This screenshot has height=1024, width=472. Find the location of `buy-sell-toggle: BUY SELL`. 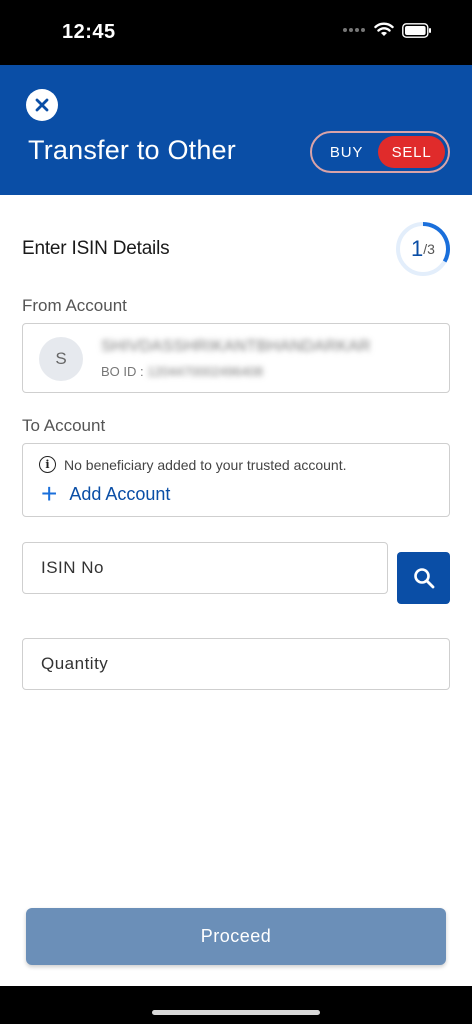

buy-sell-toggle: BUY SELL is located at coordinates (380, 152).